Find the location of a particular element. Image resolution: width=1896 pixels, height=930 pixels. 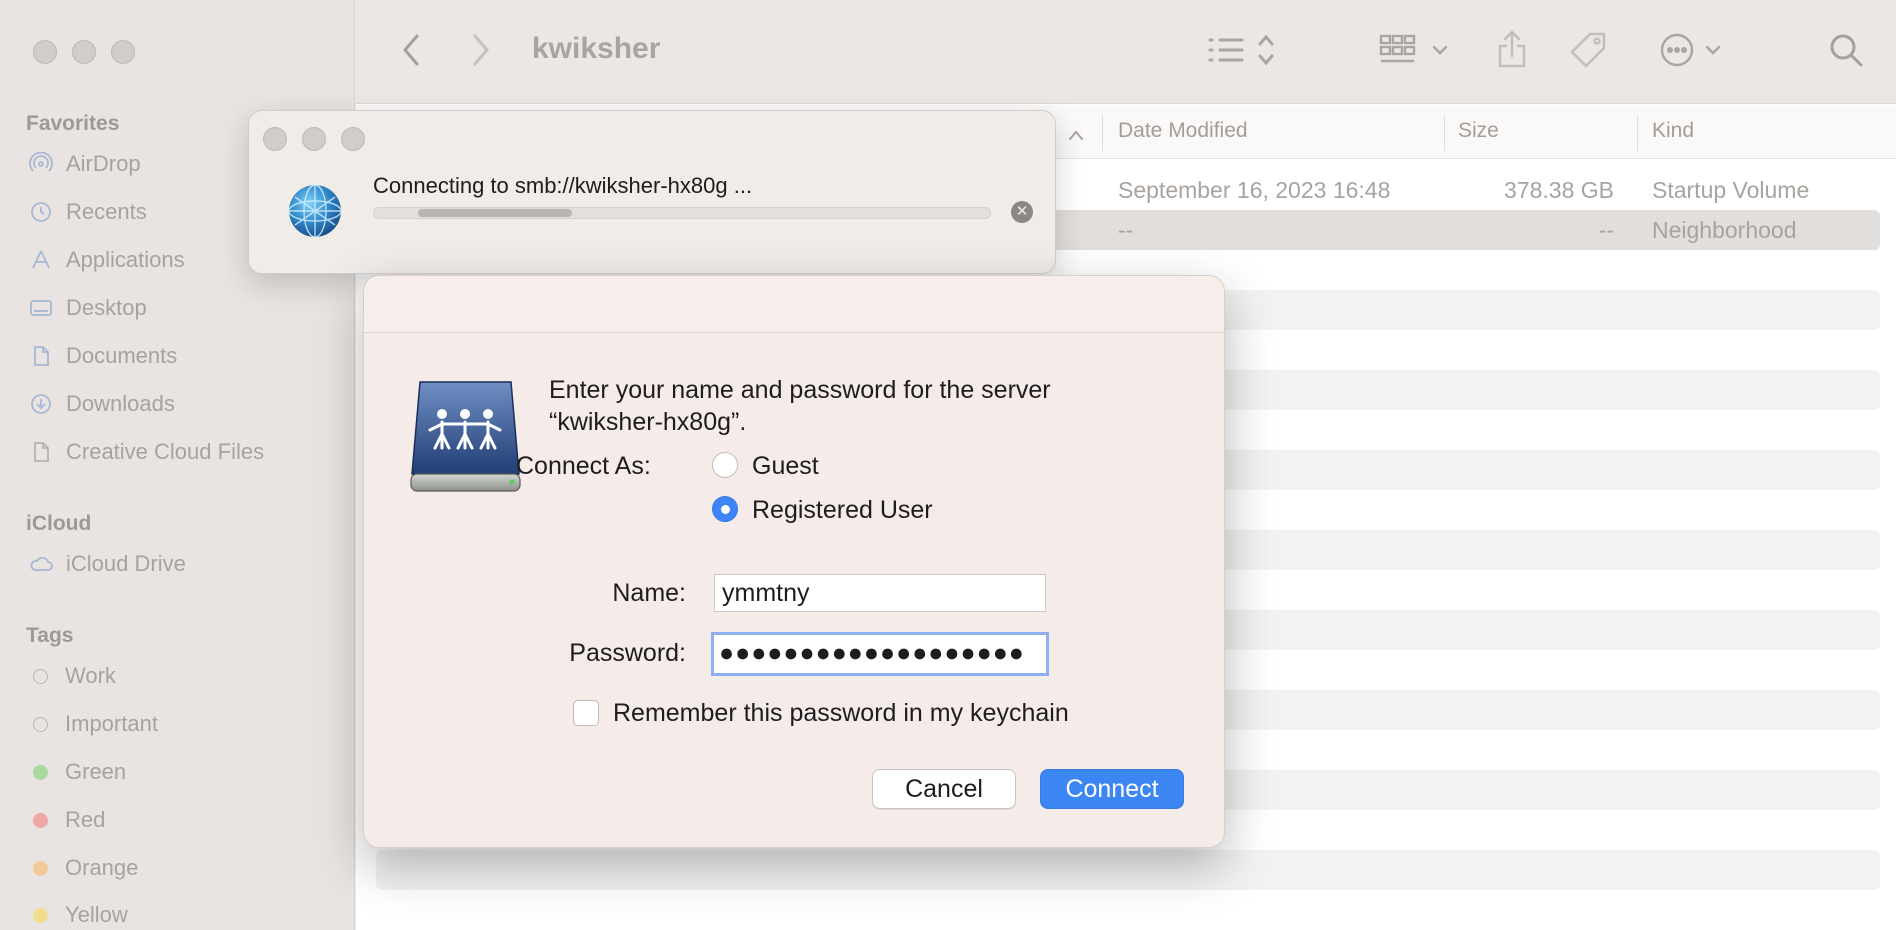

sidebar-item-creative-cloud-files: Creative Cloud Files is located at coordinates (146, 452).